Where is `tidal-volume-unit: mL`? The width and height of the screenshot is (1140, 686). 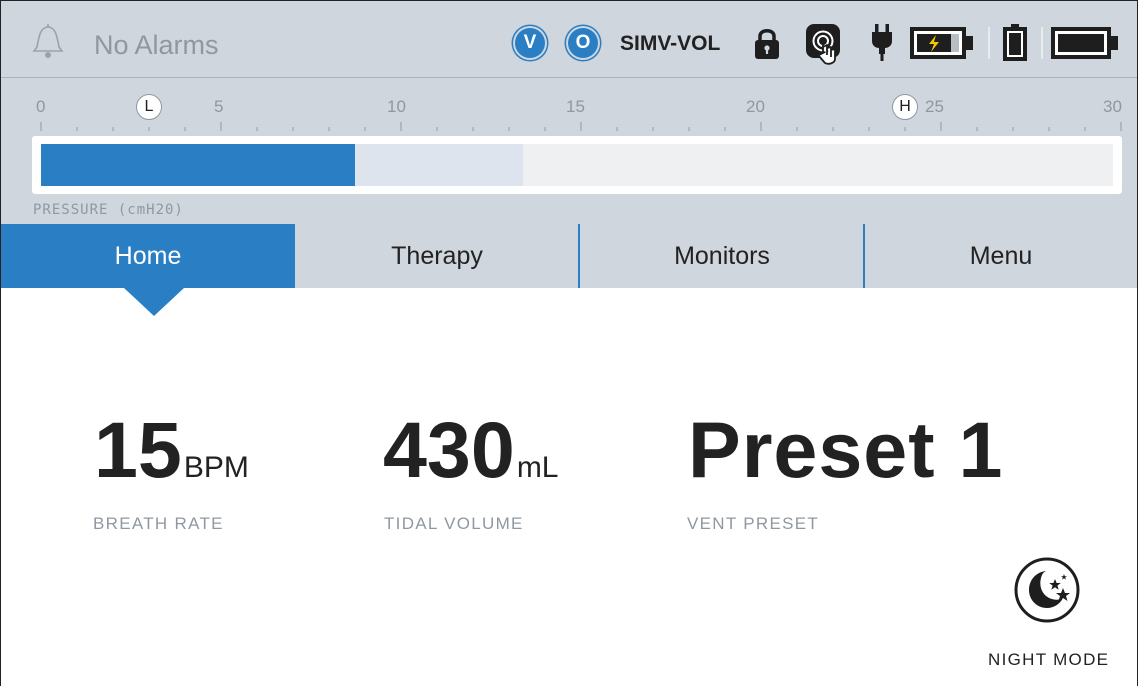 tidal-volume-unit: mL is located at coordinates (537, 467).